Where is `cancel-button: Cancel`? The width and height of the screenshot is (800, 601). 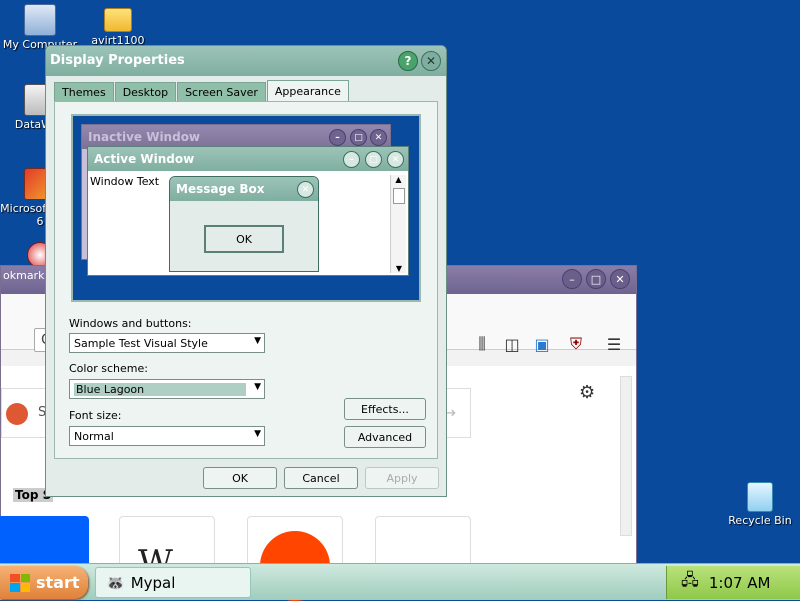 cancel-button: Cancel is located at coordinates (321, 478).